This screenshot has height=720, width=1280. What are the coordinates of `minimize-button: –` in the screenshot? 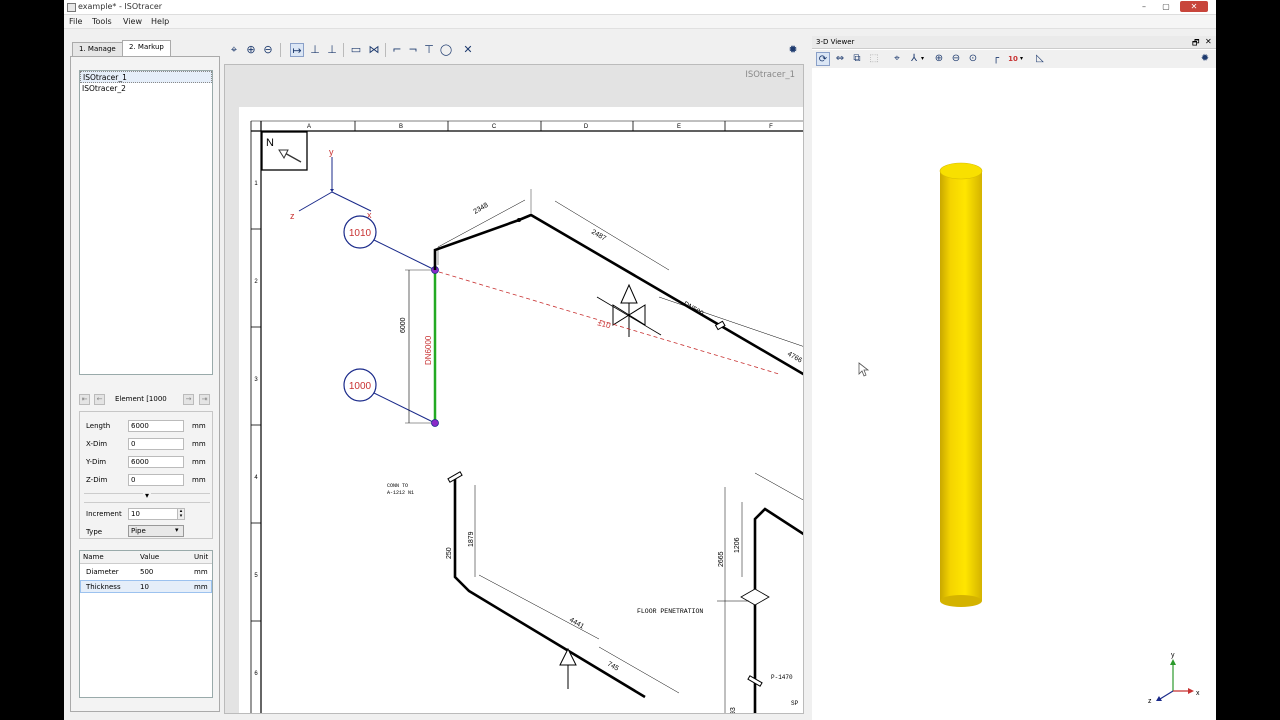 It's located at (1144, 6).